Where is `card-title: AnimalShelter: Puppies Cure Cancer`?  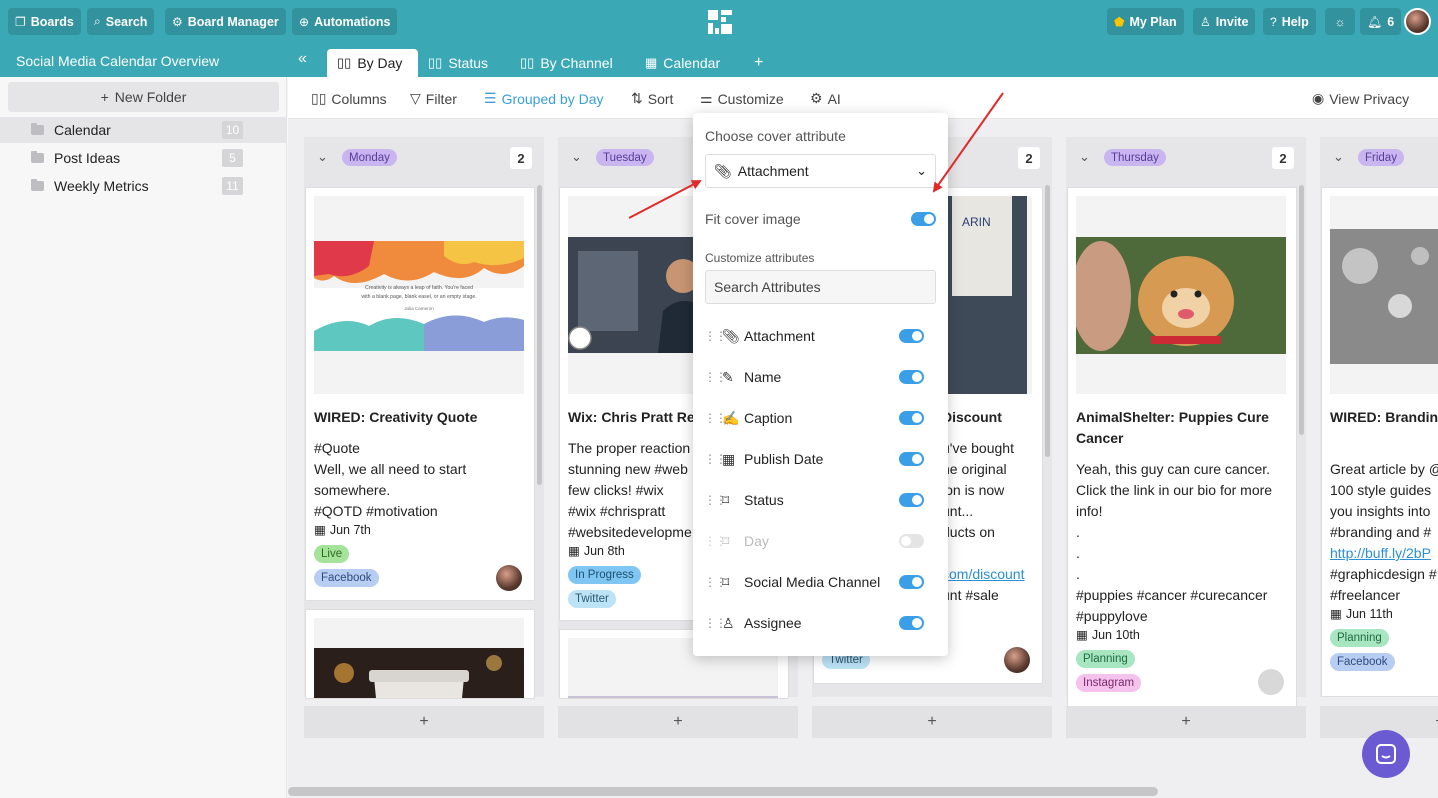 card-title: AnimalShelter: Puppies Cure Cancer is located at coordinates (1172, 427).